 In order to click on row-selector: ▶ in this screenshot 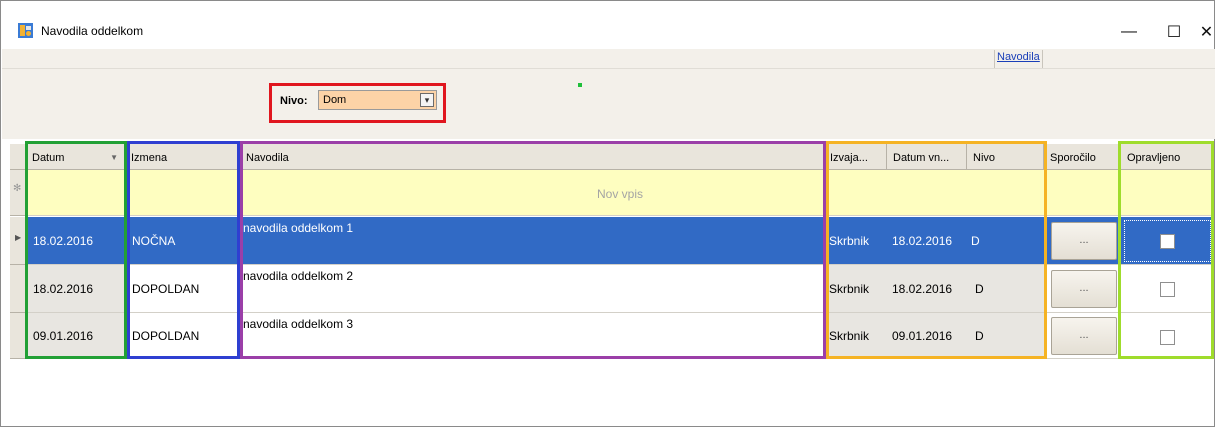, I will do `click(18, 241)`.